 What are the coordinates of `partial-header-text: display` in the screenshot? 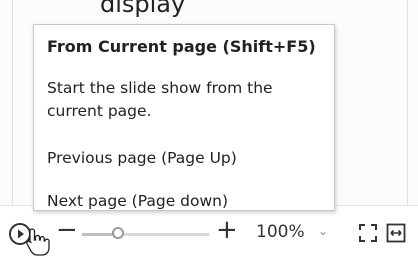 It's located at (143, 9).